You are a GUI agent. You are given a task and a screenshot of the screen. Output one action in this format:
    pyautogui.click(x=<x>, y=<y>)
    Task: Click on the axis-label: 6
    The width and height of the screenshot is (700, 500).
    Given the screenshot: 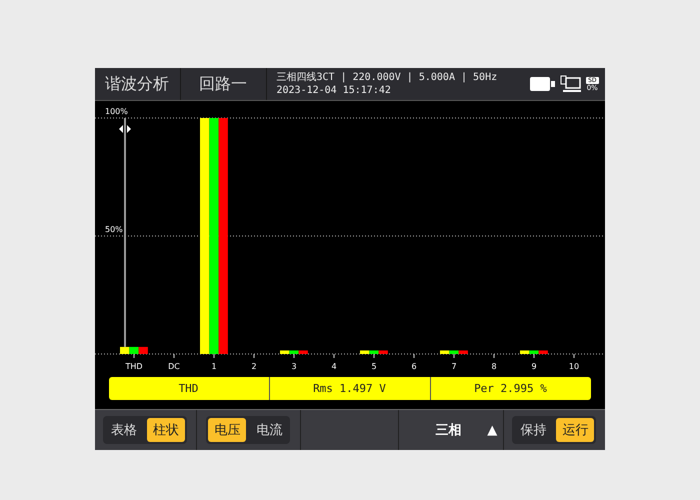 What is the action you would take?
    pyautogui.click(x=413, y=366)
    